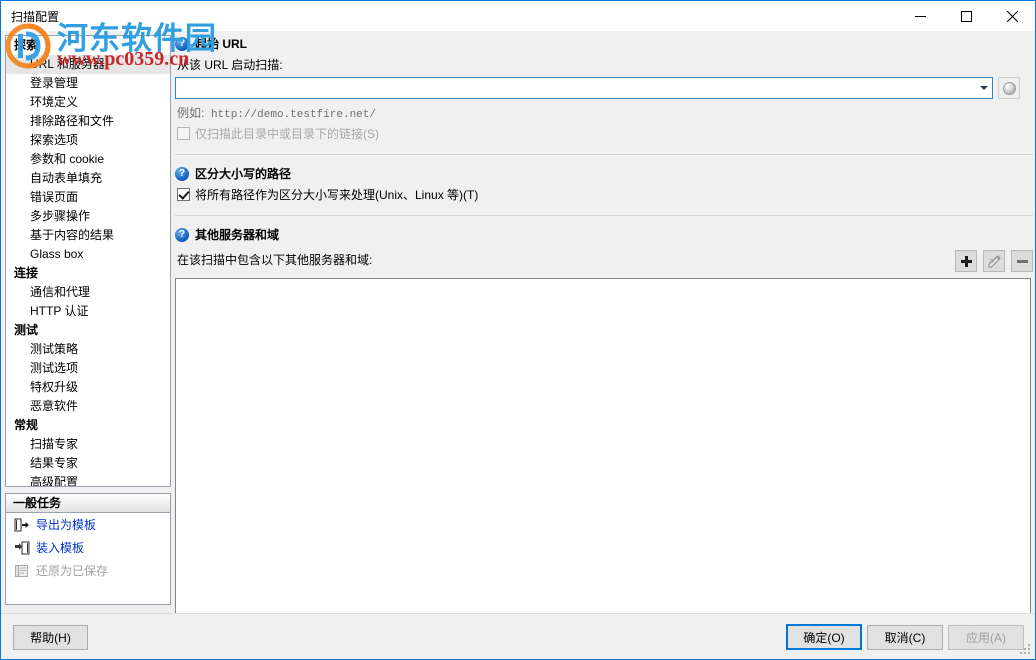 This screenshot has width=1036, height=660. I want to click on window-title: 扫描配置, so click(35, 16).